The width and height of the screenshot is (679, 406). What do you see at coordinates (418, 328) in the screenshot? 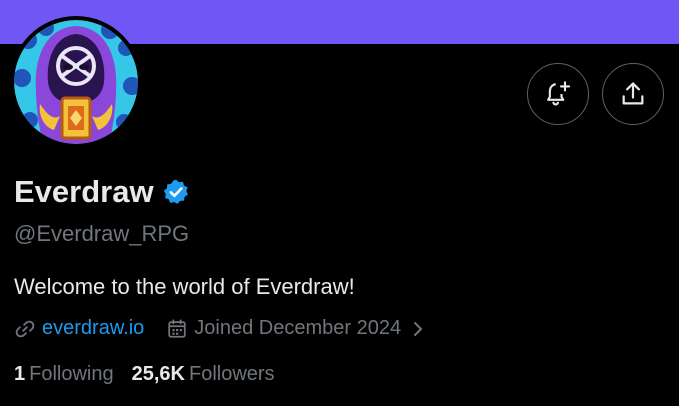
I see `chevron-right-icon` at bounding box center [418, 328].